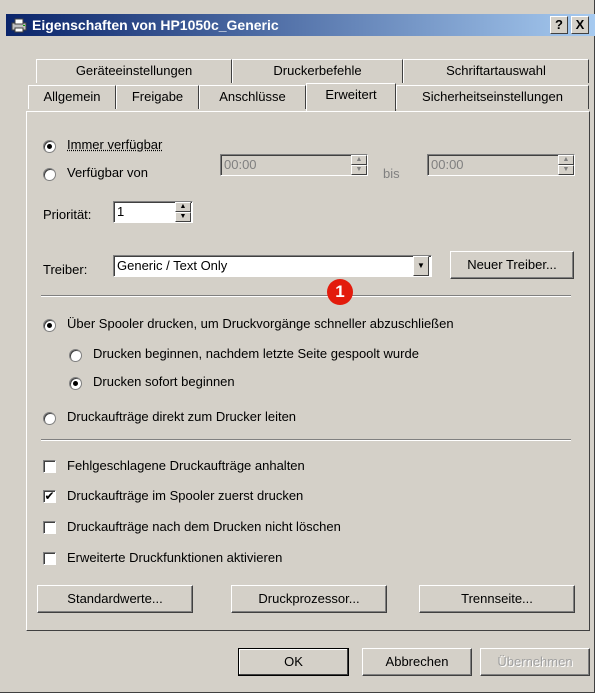 This screenshot has height=693, width=595. What do you see at coordinates (72, 97) in the screenshot?
I see `tab-allgemein: Allgemein` at bounding box center [72, 97].